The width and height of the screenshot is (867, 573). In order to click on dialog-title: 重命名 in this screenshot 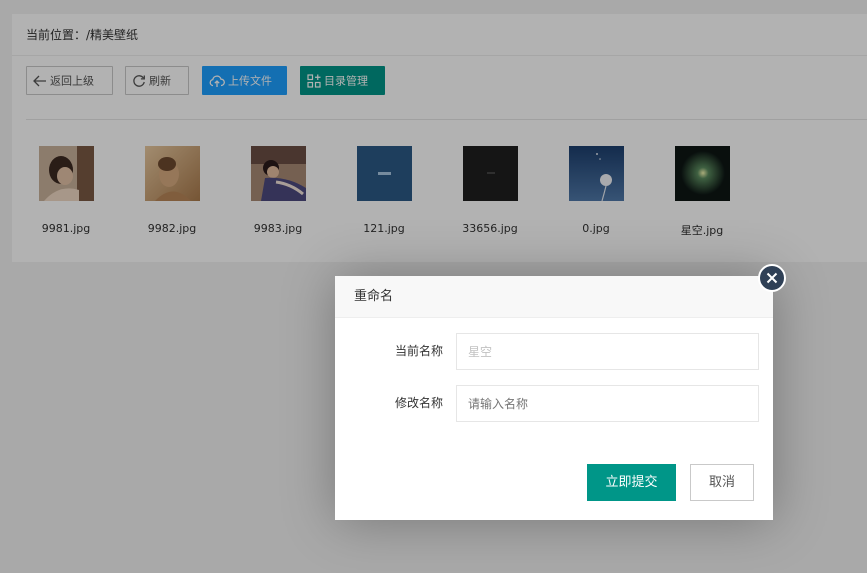, I will do `click(554, 297)`.